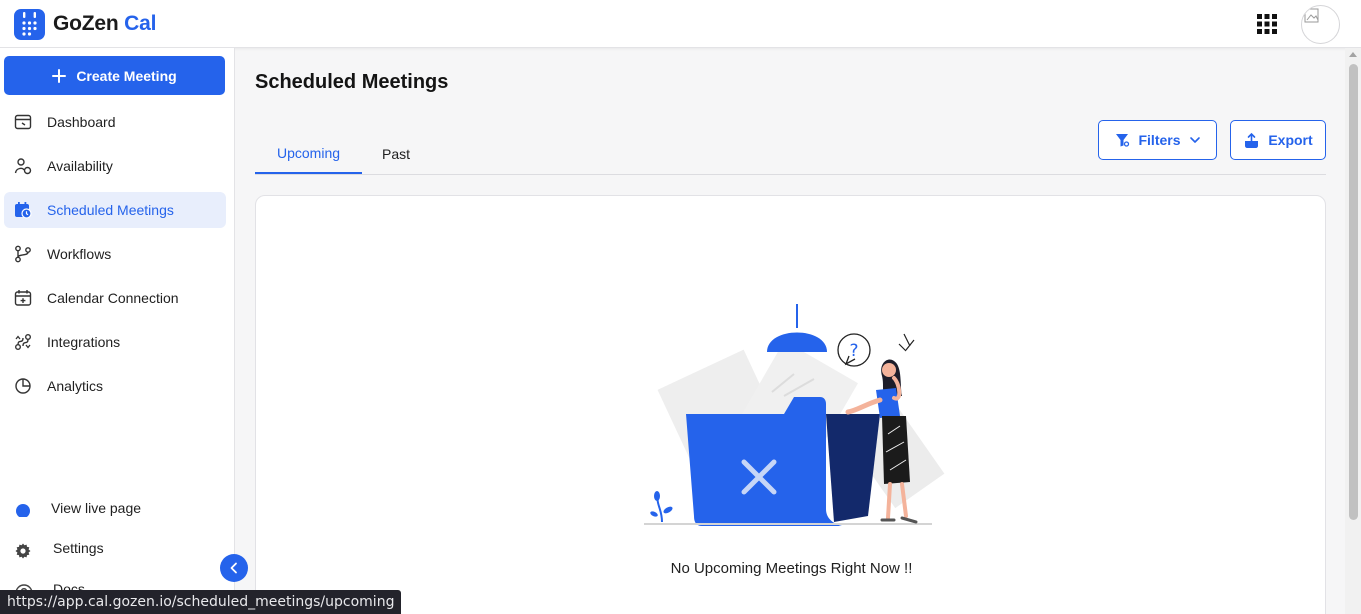 This screenshot has height=614, width=1361. Describe the element at coordinates (140, 23) in the screenshot. I see `brand-name-part2: Cal` at that location.